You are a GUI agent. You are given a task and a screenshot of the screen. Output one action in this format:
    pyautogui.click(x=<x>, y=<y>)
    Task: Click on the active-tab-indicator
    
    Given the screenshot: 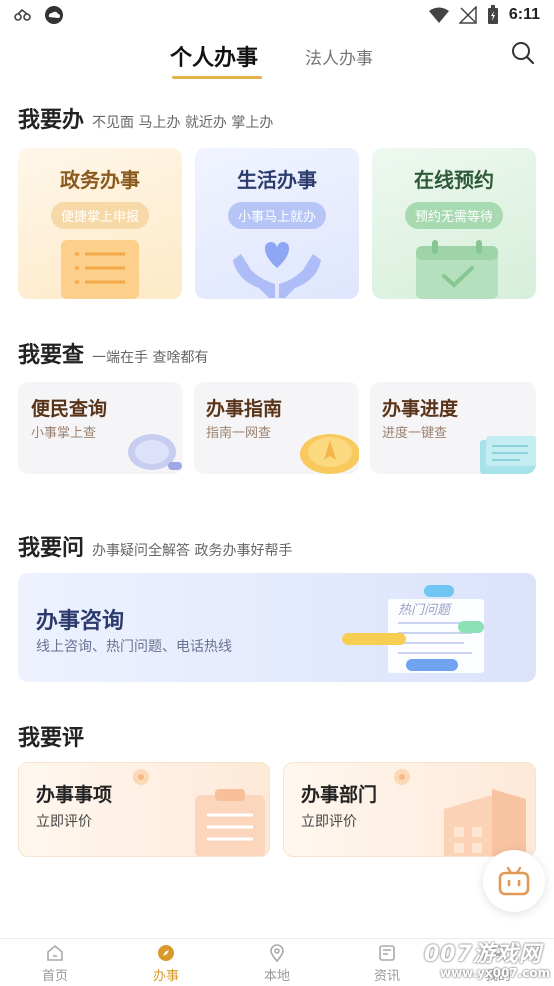 What is the action you would take?
    pyautogui.click(x=217, y=77)
    